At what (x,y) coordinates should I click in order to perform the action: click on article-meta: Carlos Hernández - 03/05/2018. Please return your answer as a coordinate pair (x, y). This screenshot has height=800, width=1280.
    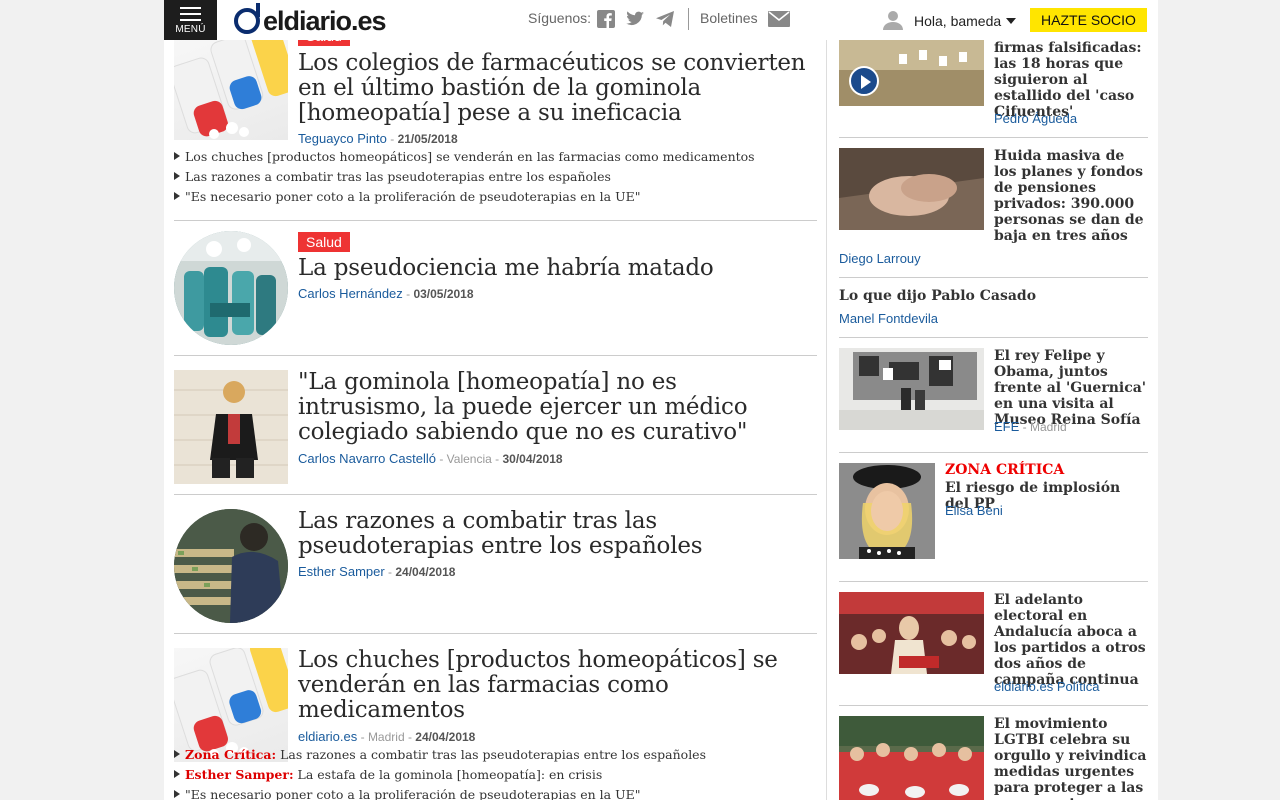
    Looking at the image, I should click on (386, 293).